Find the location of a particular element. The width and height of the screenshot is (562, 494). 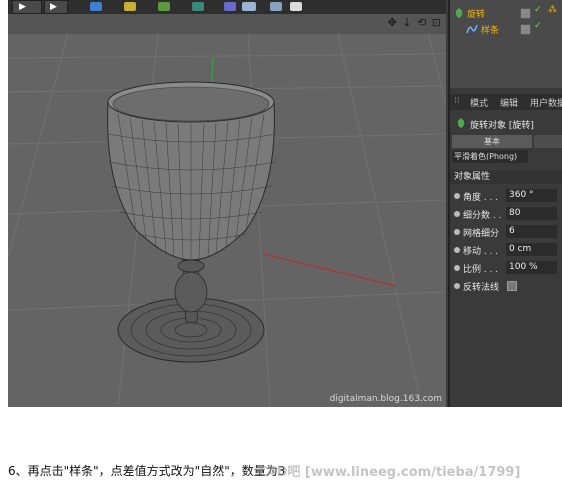

param-label: 角度 . . . is located at coordinates (481, 198).